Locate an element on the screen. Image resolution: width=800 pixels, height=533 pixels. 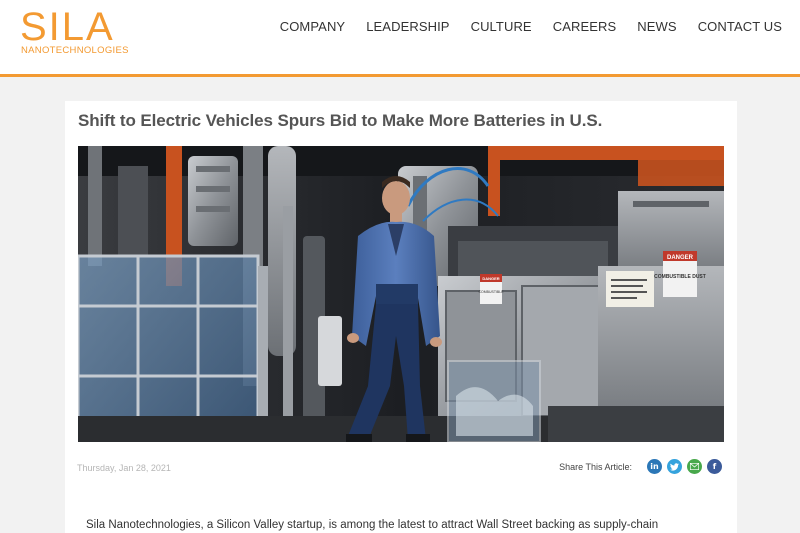
linkedin-icon: in is located at coordinates (654, 466).